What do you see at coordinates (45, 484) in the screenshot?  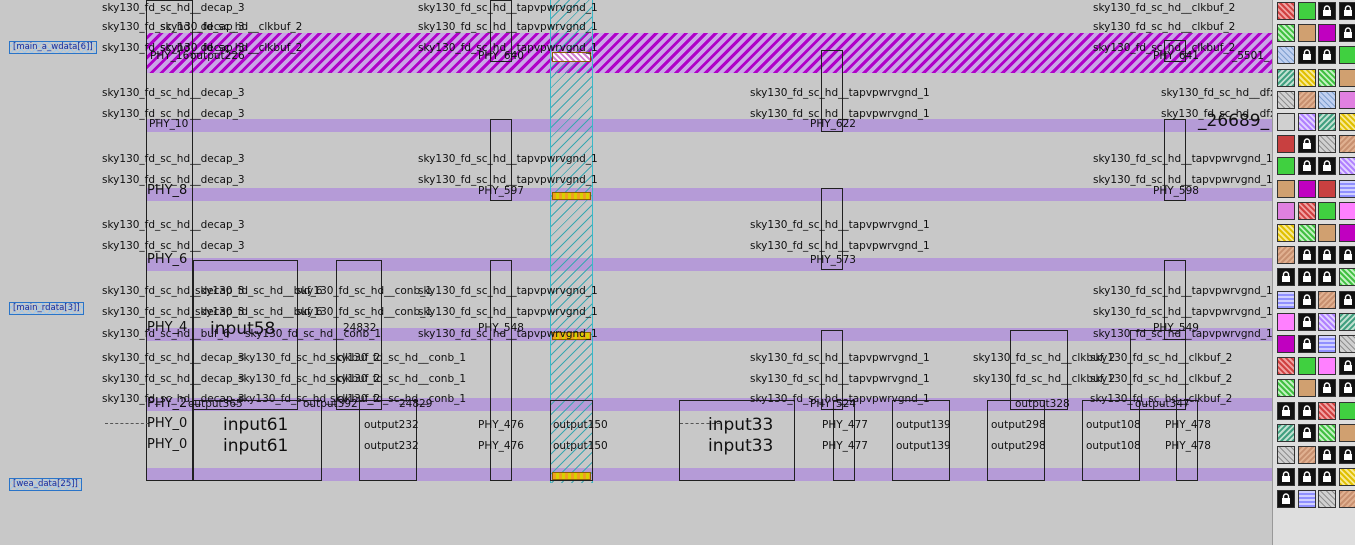 I see `io-pin: [wea_data[25]]` at bounding box center [45, 484].